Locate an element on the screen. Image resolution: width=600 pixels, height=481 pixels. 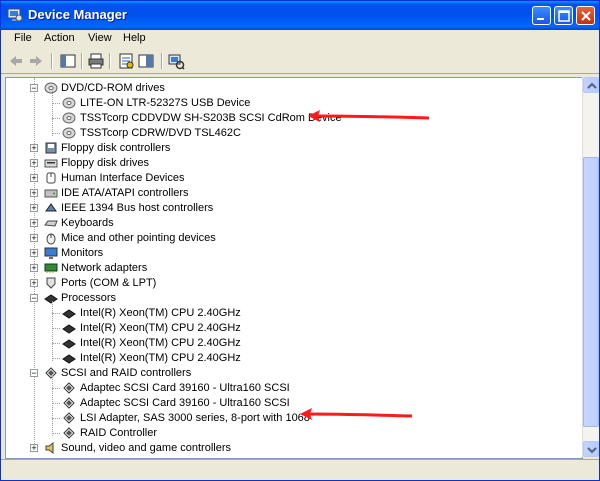
category-label: Human Interface Devices is located at coordinates (123, 178).